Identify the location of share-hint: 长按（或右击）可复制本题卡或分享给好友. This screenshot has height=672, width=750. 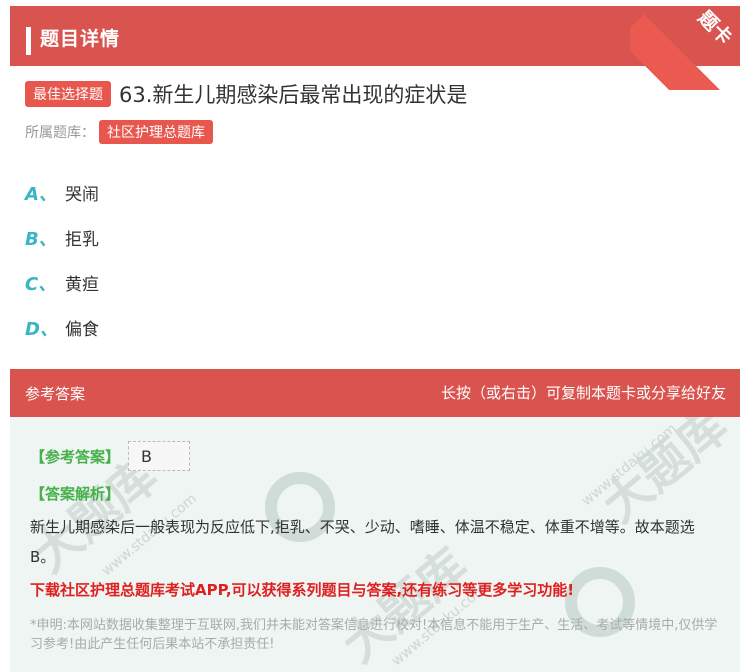
(583, 393).